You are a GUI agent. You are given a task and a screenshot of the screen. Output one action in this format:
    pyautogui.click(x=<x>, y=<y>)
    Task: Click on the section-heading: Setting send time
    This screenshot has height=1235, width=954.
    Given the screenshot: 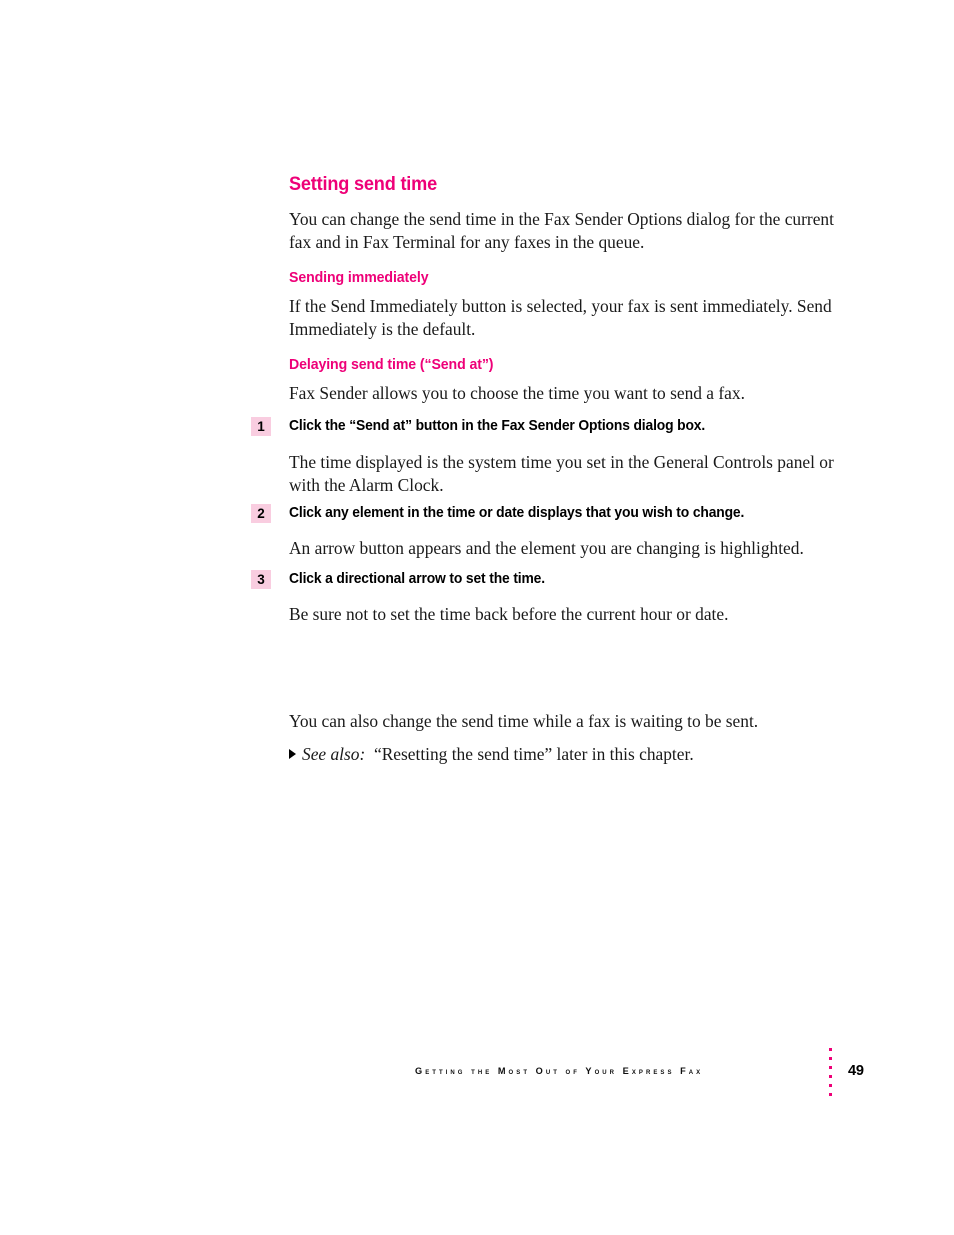 What is the action you would take?
    pyautogui.click(x=363, y=184)
    